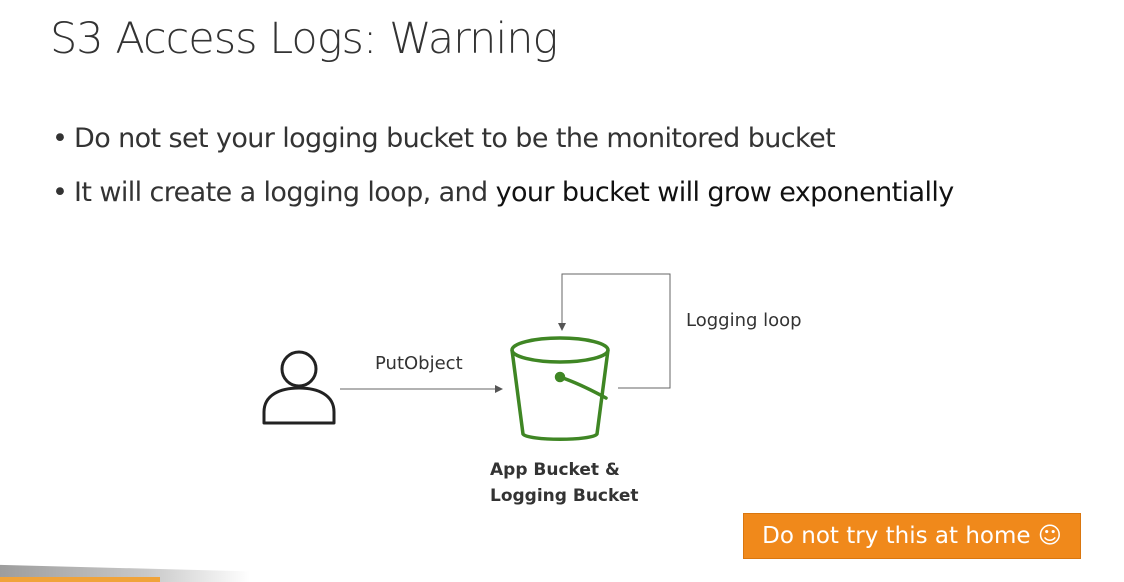  I want to click on bucket-label-line1: App Bucket &, so click(555, 470).